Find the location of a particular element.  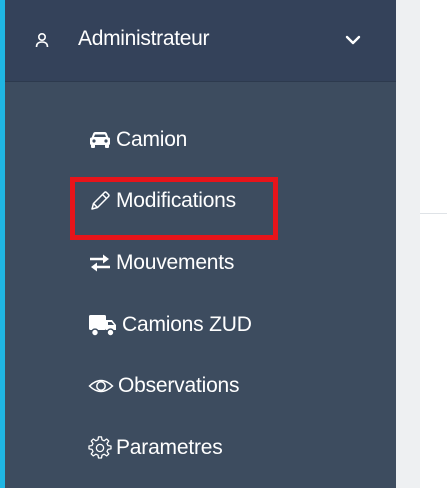

pencil-icon is located at coordinates (100, 201).